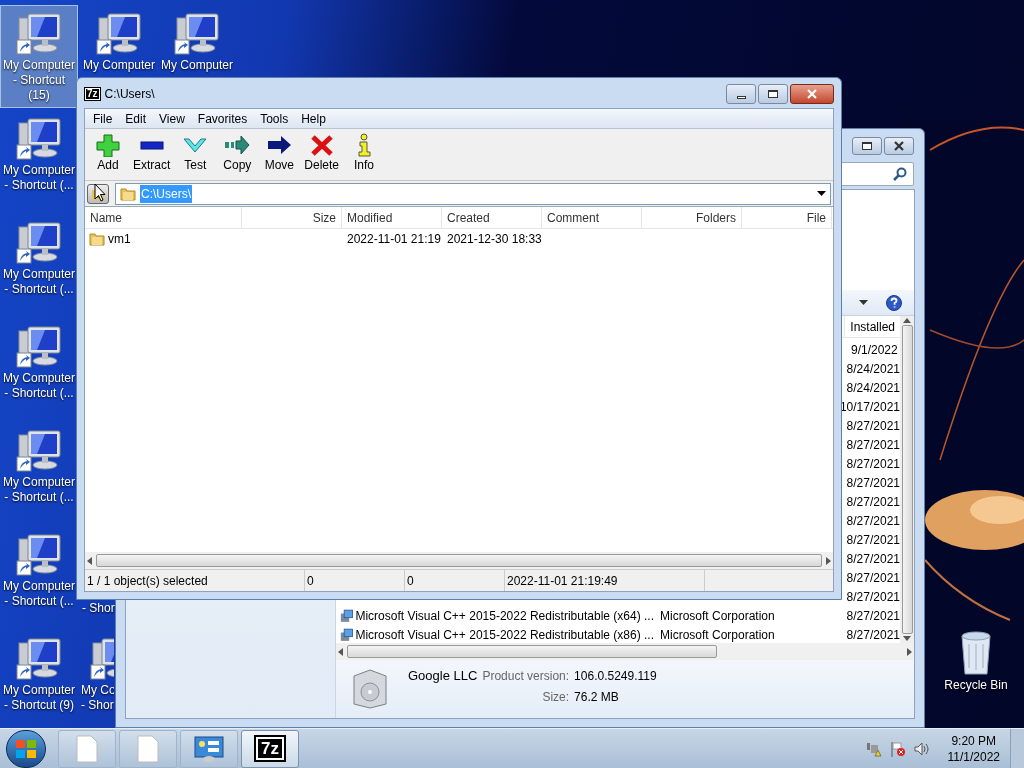 This screenshot has height=768, width=1024. Describe the element at coordinates (907, 320) in the screenshot. I see `scroll-up-icon` at that location.